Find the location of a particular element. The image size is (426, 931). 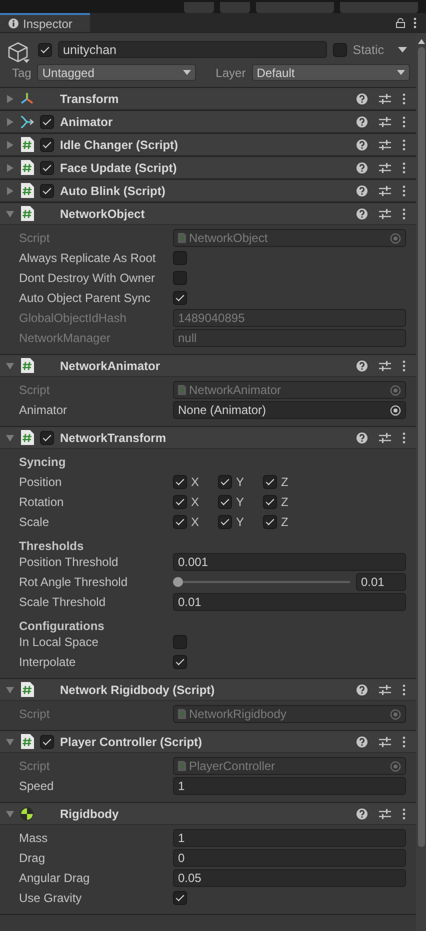

inspector-tab: Inspector is located at coordinates (45, 22).